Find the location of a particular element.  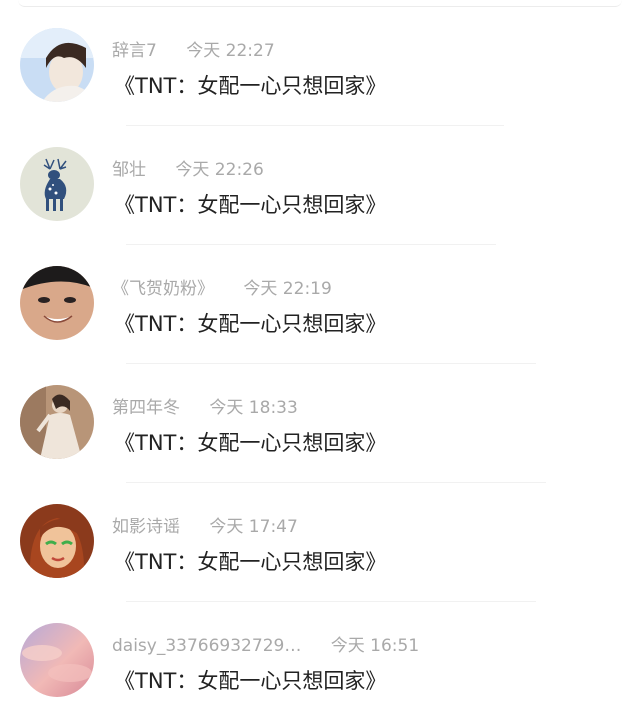

comment-meta: 《飞贺奶粉》 今天 22:19 is located at coordinates (222, 286).